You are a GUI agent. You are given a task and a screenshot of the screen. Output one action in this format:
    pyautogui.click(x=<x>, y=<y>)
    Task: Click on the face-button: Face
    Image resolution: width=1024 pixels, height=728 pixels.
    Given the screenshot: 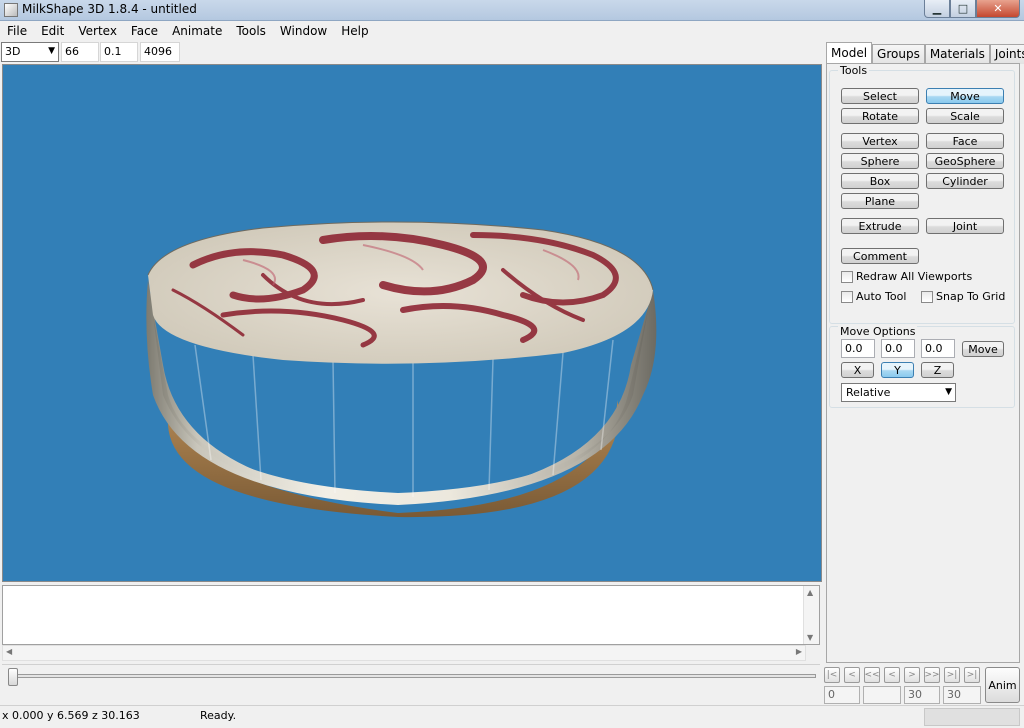 What is the action you would take?
    pyautogui.click(x=965, y=141)
    